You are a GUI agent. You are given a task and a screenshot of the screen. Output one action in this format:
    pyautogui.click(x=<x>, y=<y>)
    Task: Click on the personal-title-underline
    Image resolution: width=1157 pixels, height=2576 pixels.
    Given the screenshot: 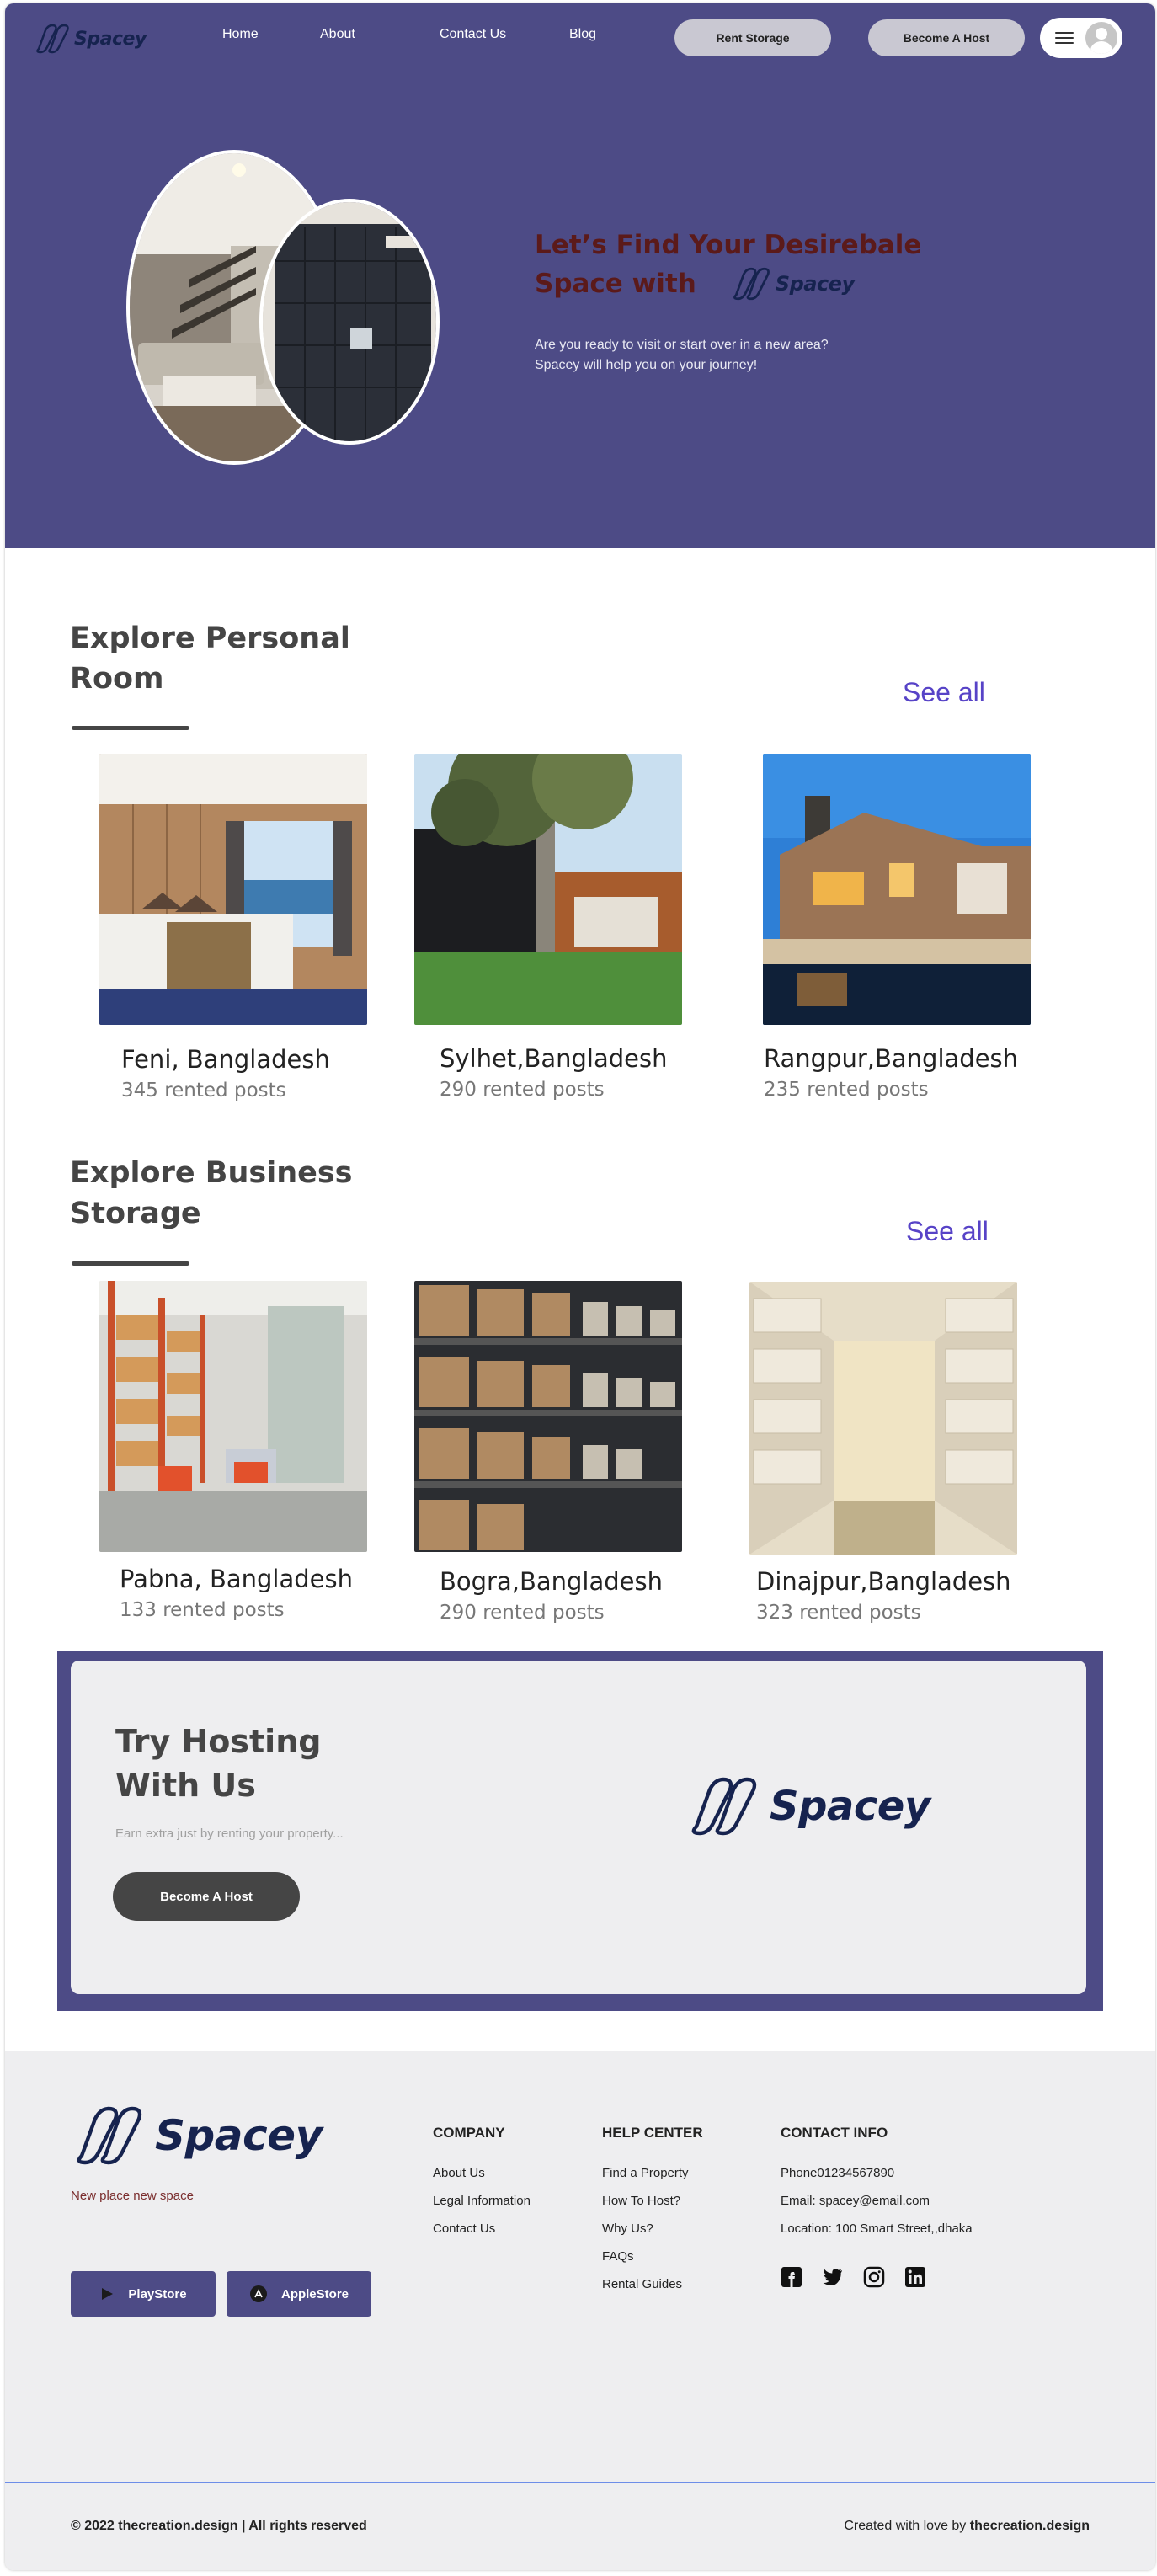 What is the action you would take?
    pyautogui.click(x=130, y=728)
    